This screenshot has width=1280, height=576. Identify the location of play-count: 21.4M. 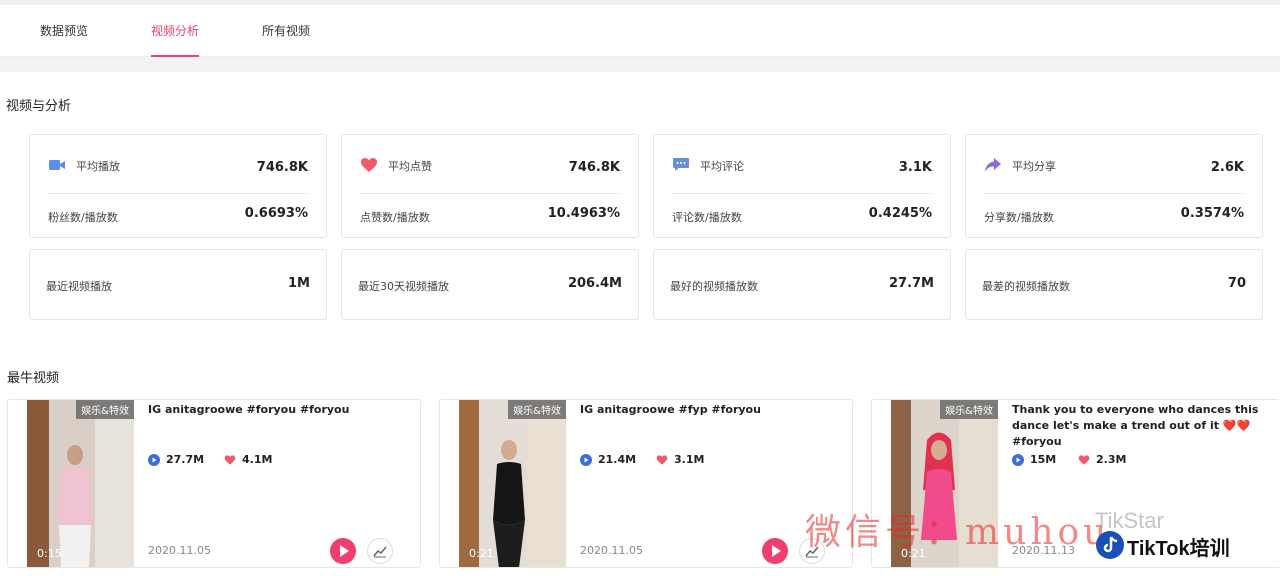
(615, 460).